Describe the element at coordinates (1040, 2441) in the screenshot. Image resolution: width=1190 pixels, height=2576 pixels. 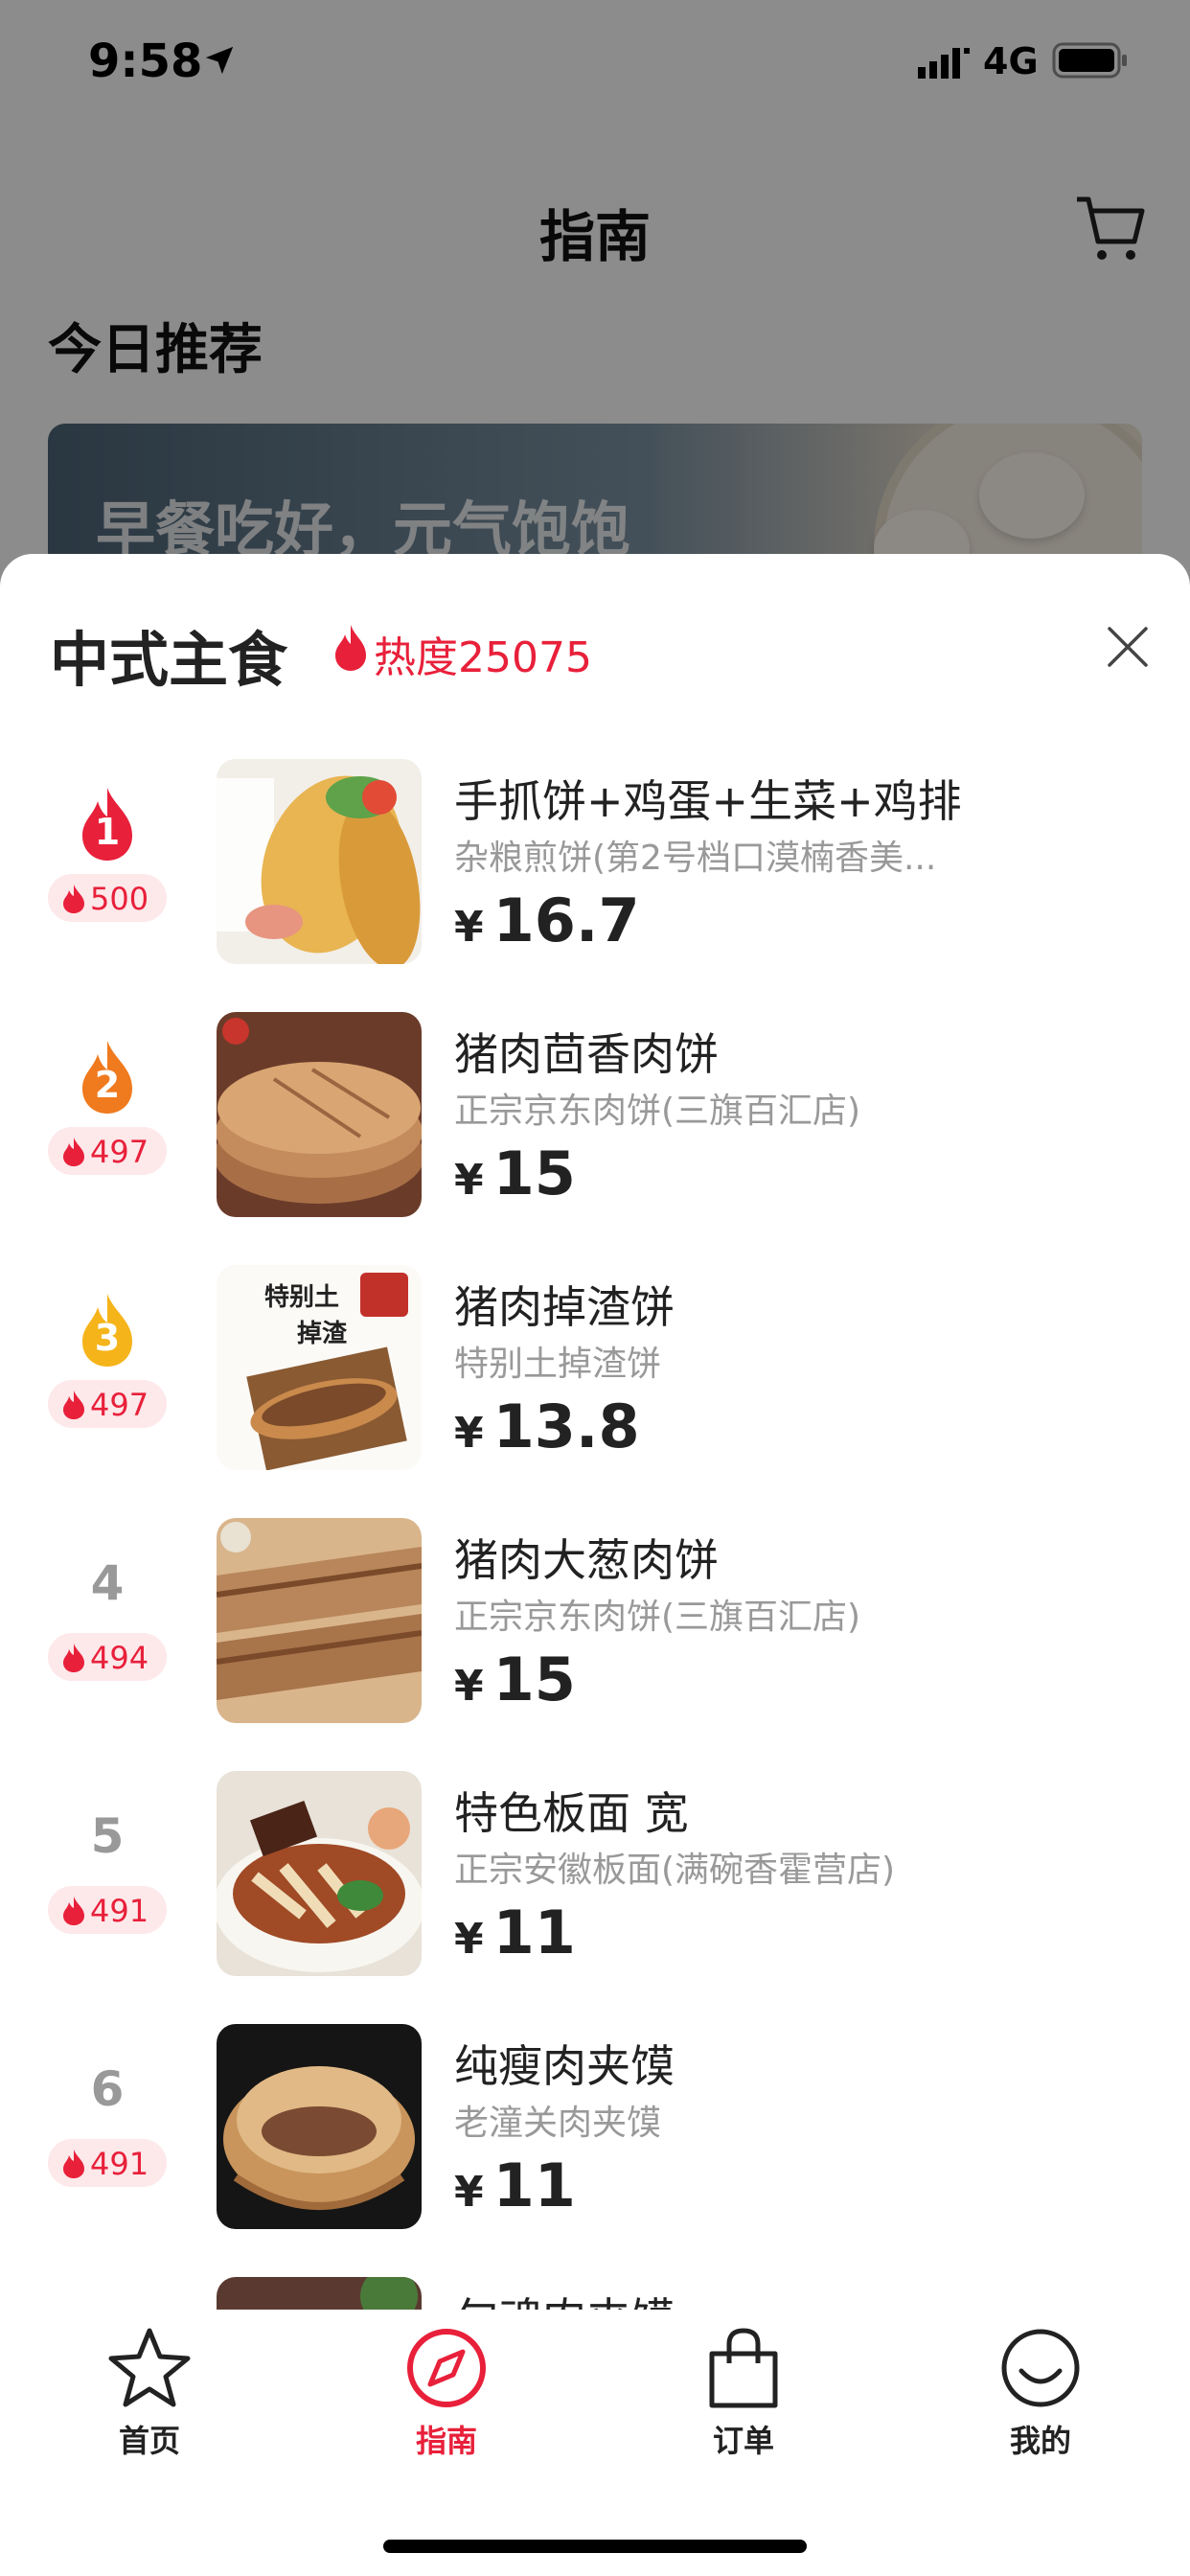
I see `tab-label: 我的` at that location.